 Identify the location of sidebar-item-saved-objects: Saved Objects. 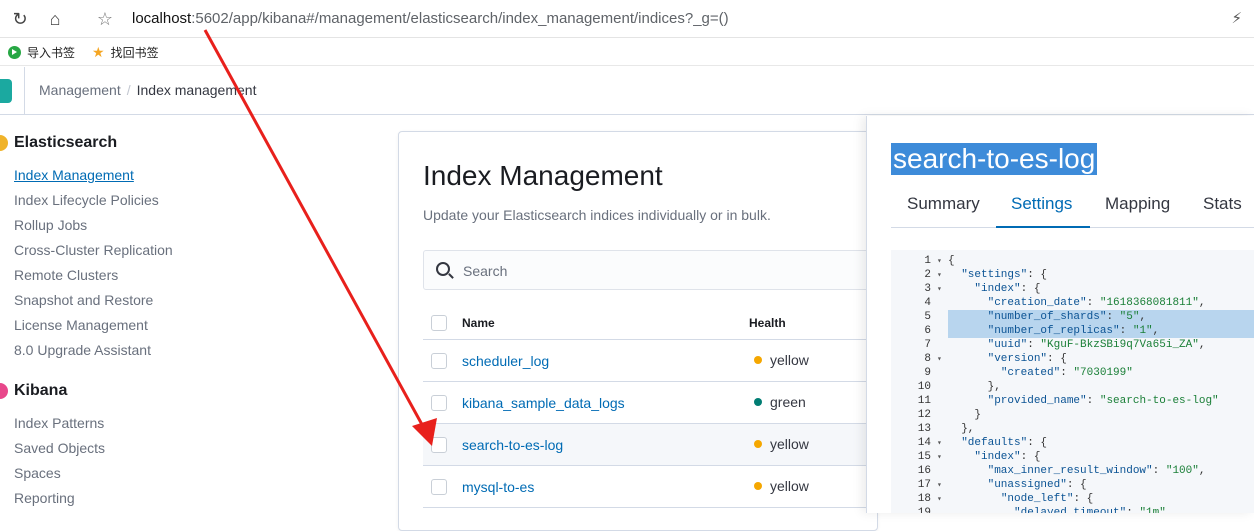
(59, 448).